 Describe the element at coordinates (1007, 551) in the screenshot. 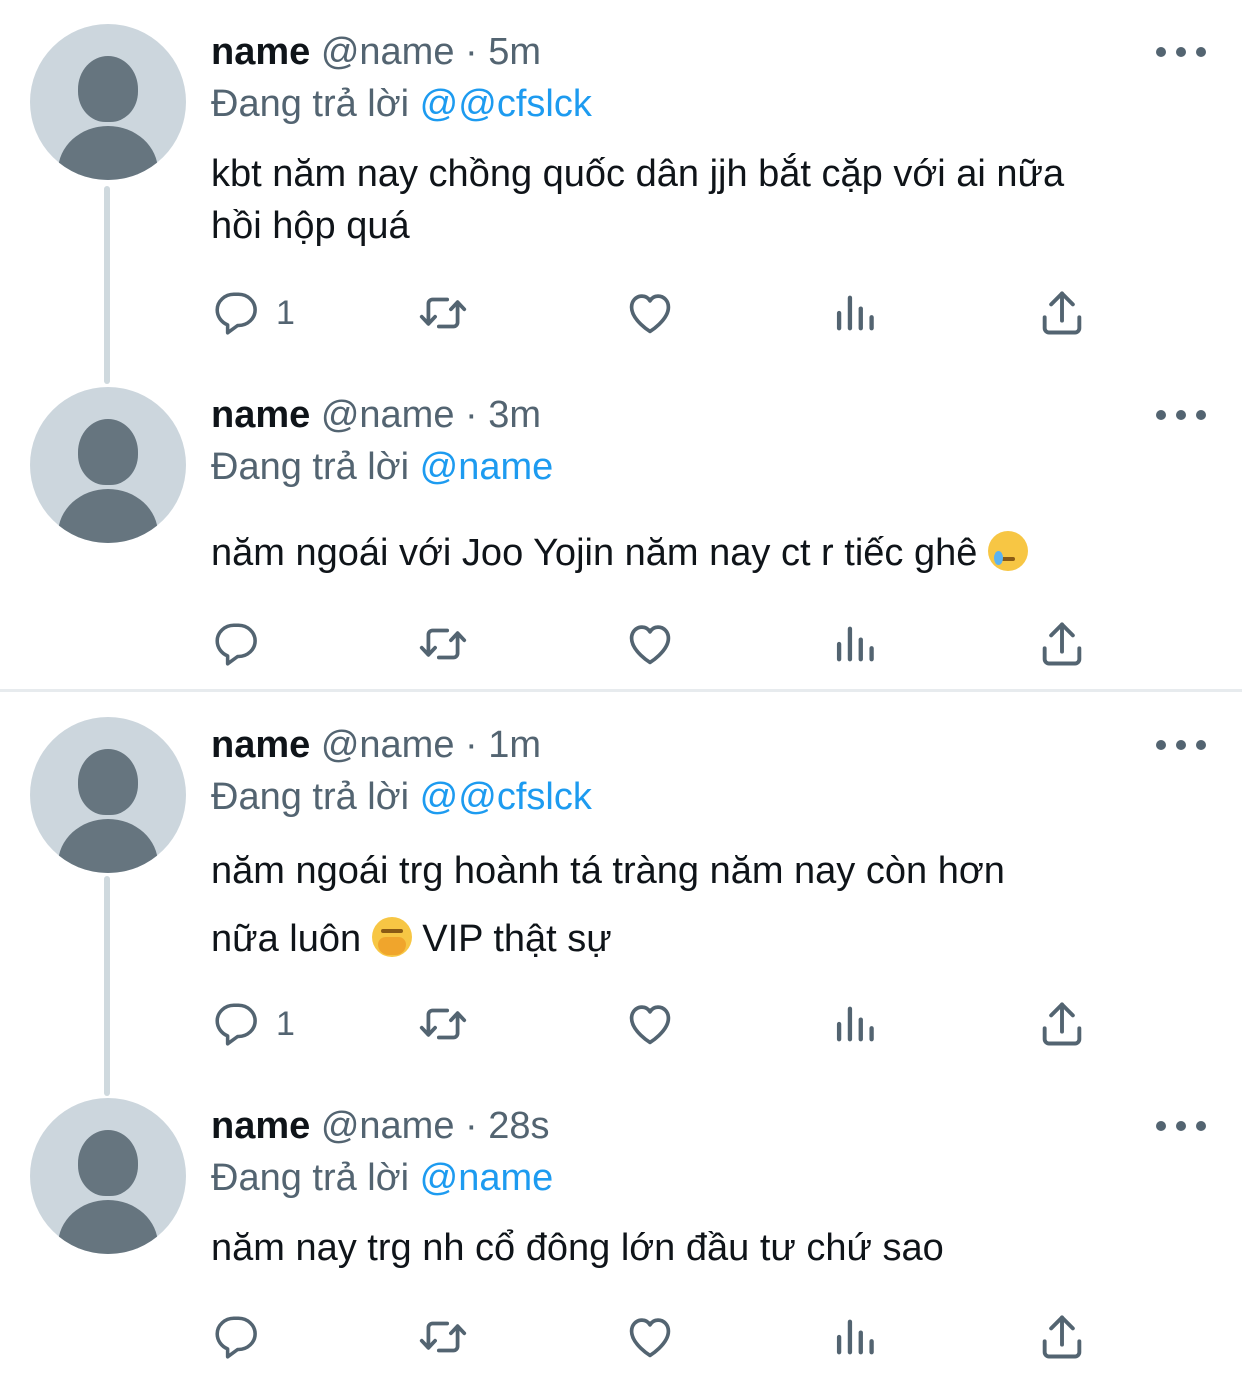

I see `face-holding-back-tears-emoji` at that location.